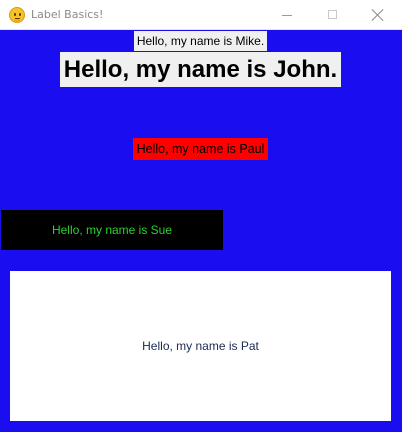 The image size is (402, 432). I want to click on minimize-icon, so click(287, 15).